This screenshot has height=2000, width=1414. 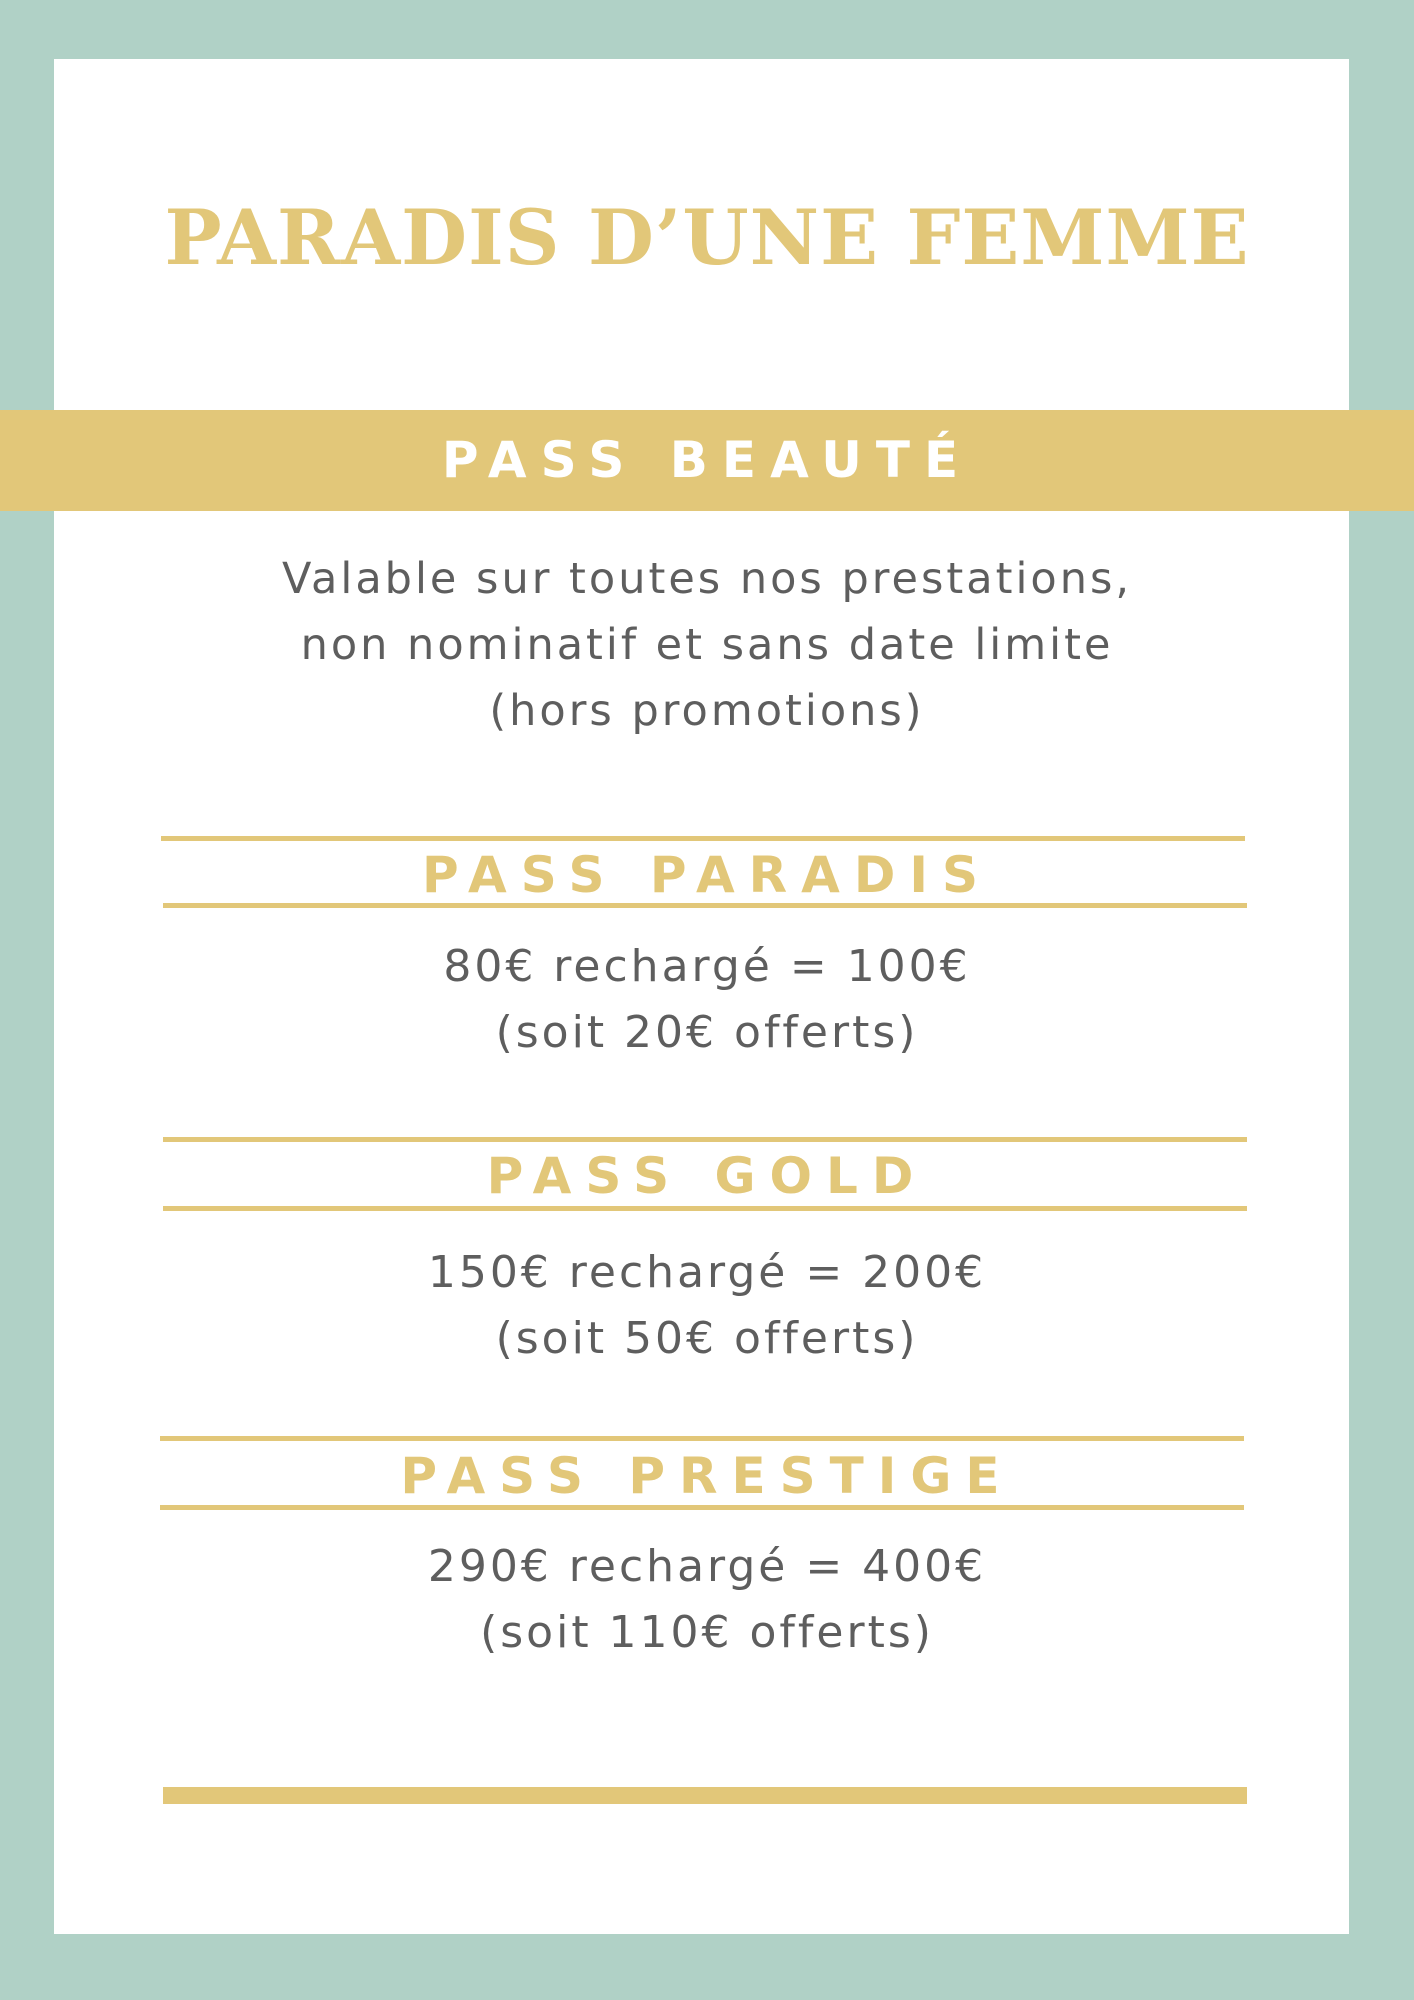 What do you see at coordinates (702, 1438) in the screenshot?
I see `divider-top-prestige` at bounding box center [702, 1438].